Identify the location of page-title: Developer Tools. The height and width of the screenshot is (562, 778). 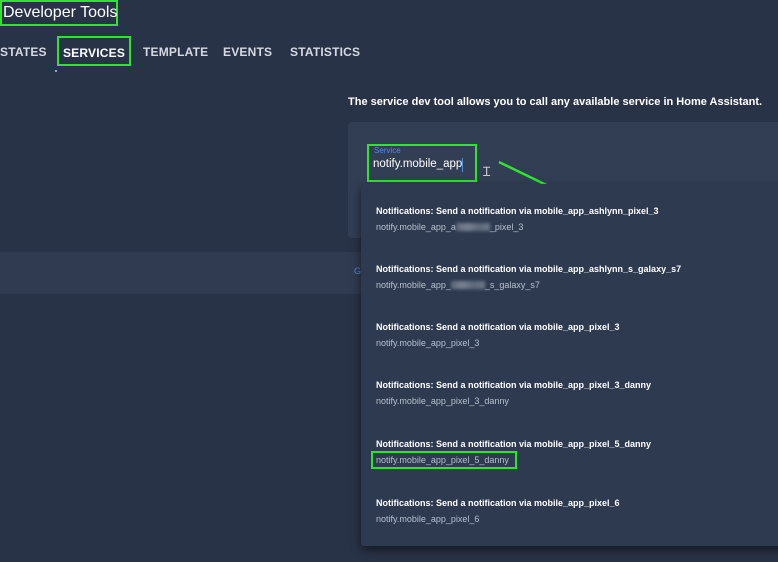
(59, 13).